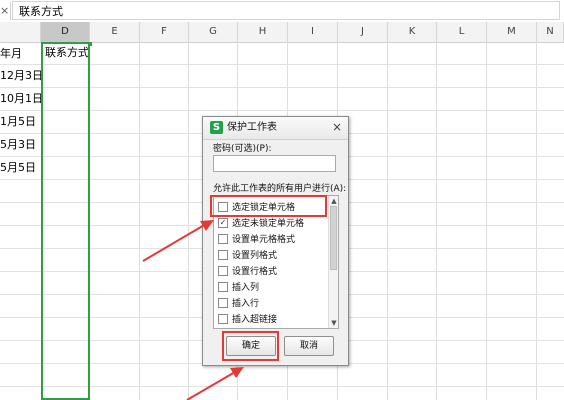 The width and height of the screenshot is (564, 400). I want to click on fill-handle, so click(90, 44).